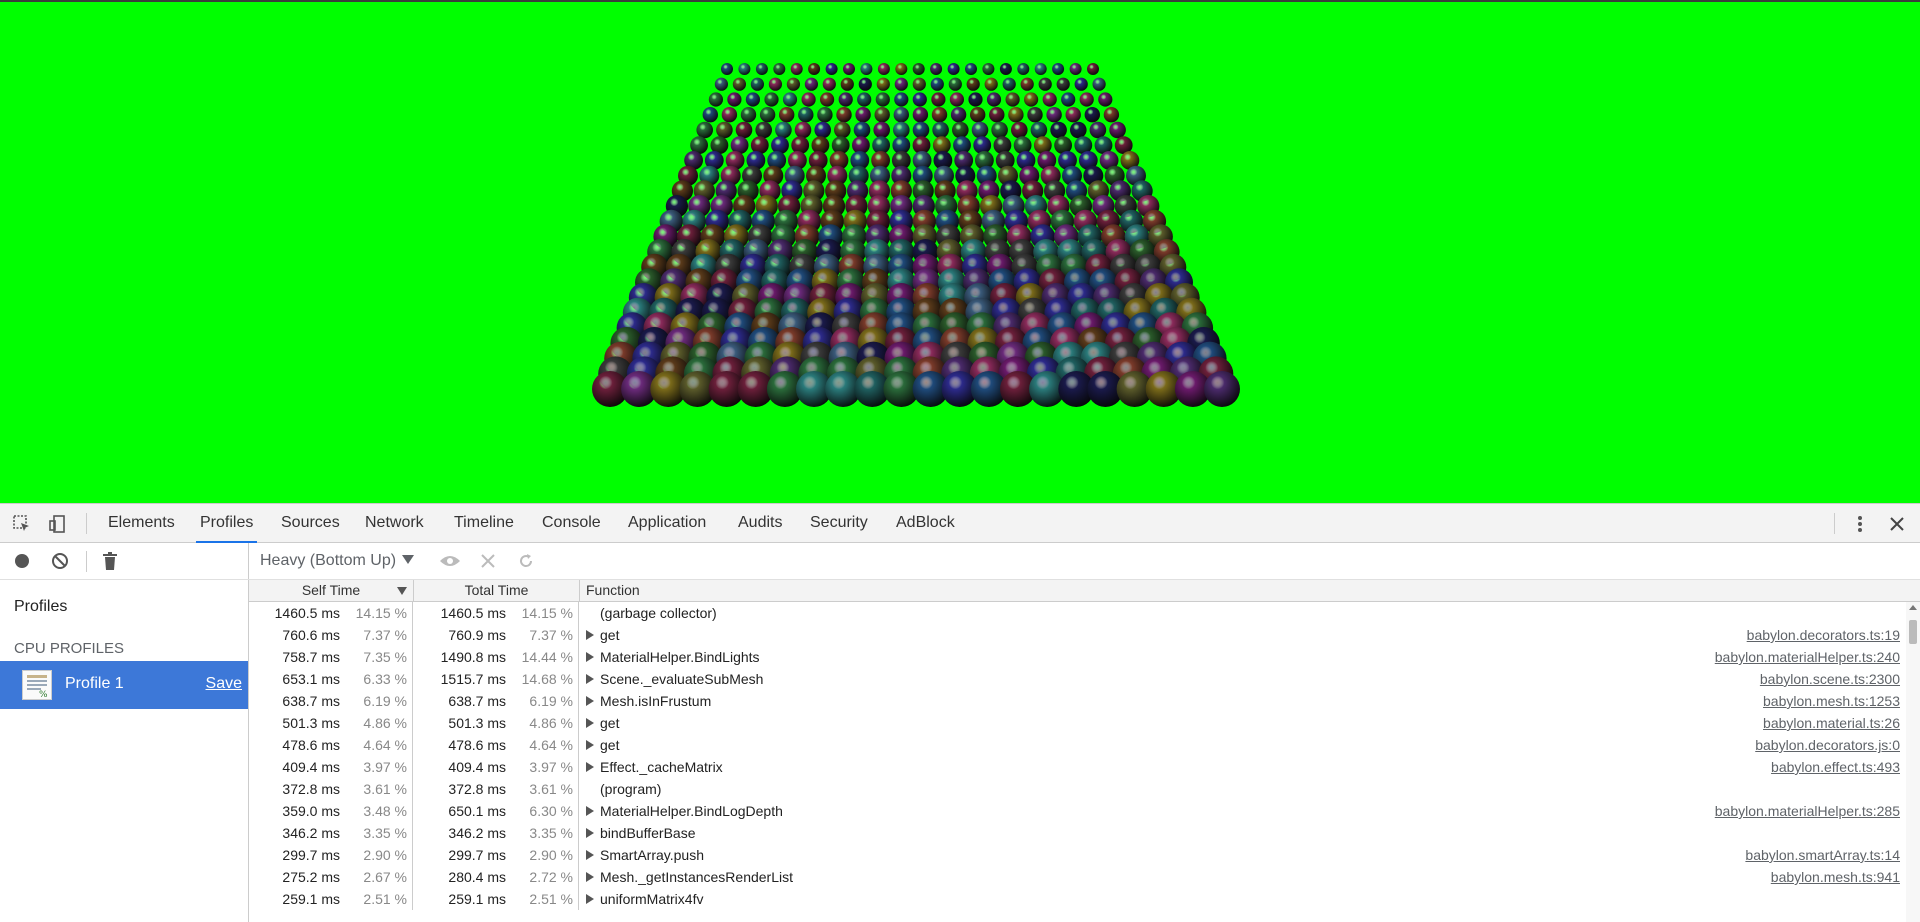 The image size is (1920, 922). Describe the element at coordinates (1913, 632) in the screenshot. I see `scrollbar-thumb` at that location.